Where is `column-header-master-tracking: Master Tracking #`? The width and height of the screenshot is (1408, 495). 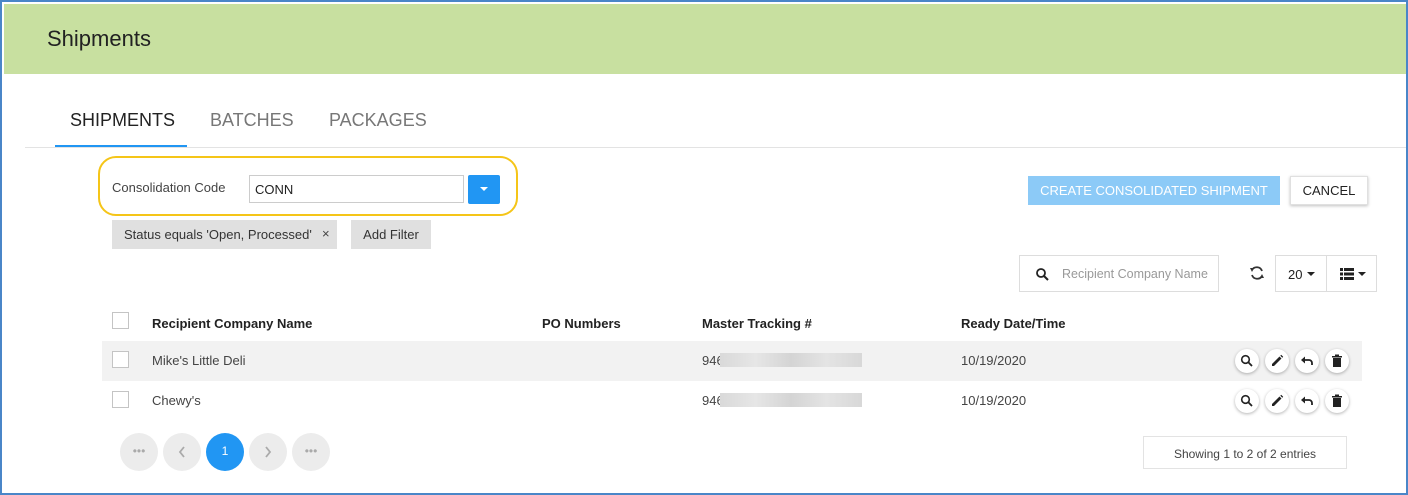 column-header-master-tracking: Master Tracking # is located at coordinates (757, 323).